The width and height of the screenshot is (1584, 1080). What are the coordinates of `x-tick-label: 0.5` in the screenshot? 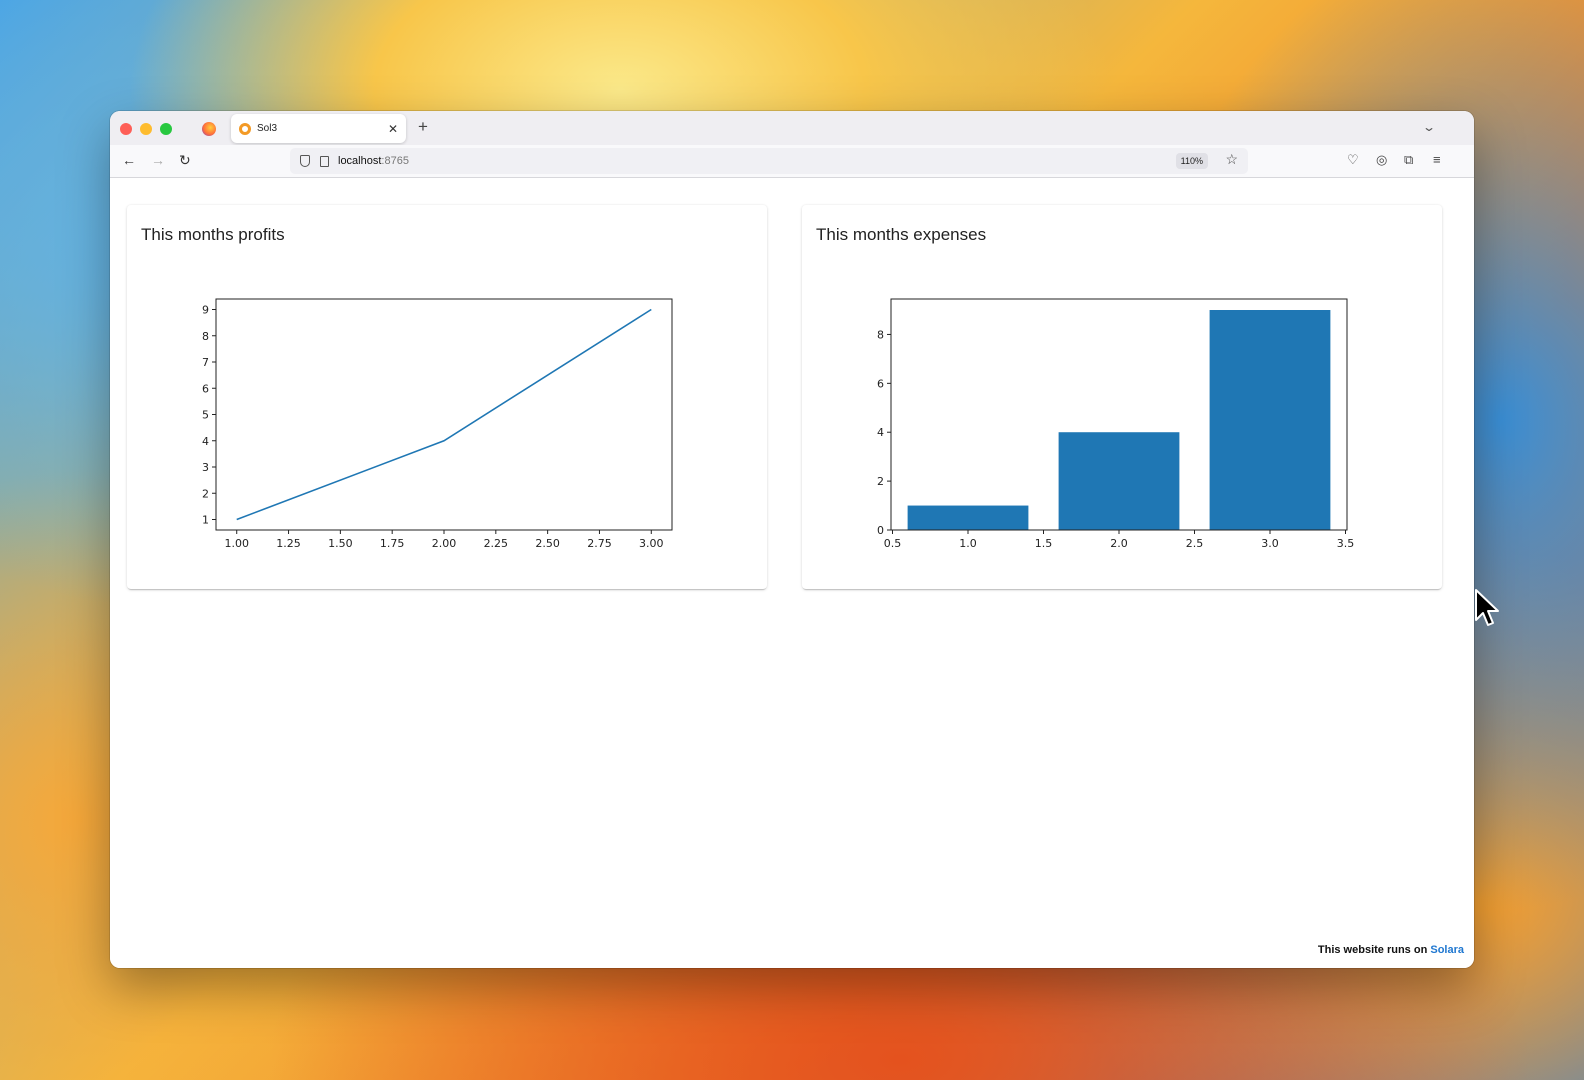 It's located at (893, 543).